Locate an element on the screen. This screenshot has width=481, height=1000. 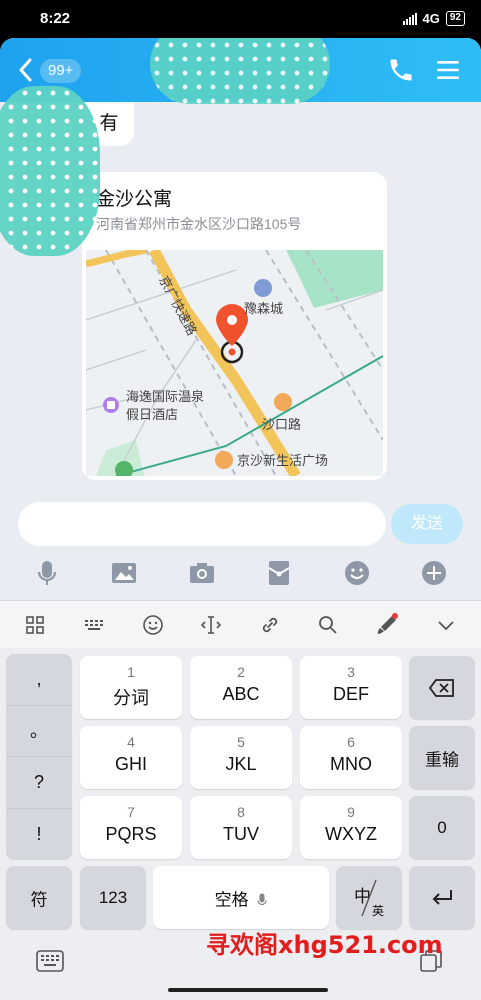
key-letters: GHI is located at coordinates (130, 764).